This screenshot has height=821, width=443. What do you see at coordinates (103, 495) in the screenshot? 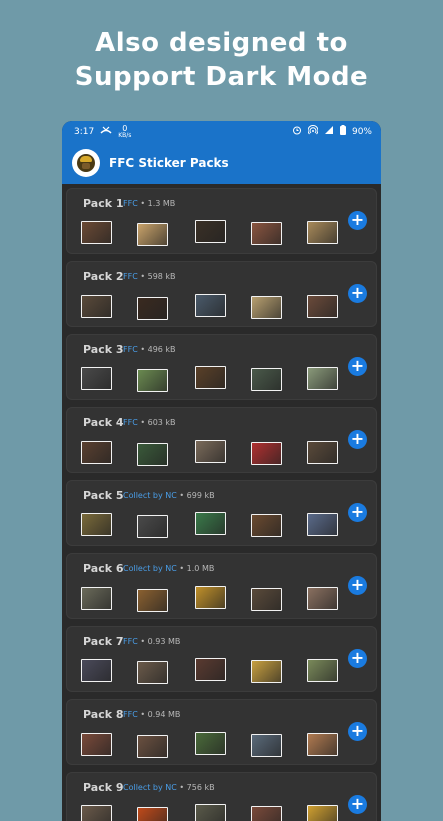
I see `pack-name: Pack 5` at bounding box center [103, 495].